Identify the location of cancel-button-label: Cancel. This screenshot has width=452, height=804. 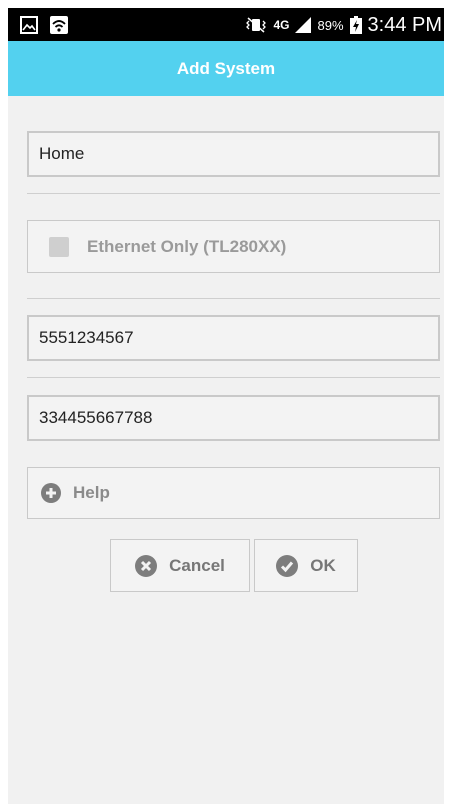
(197, 565).